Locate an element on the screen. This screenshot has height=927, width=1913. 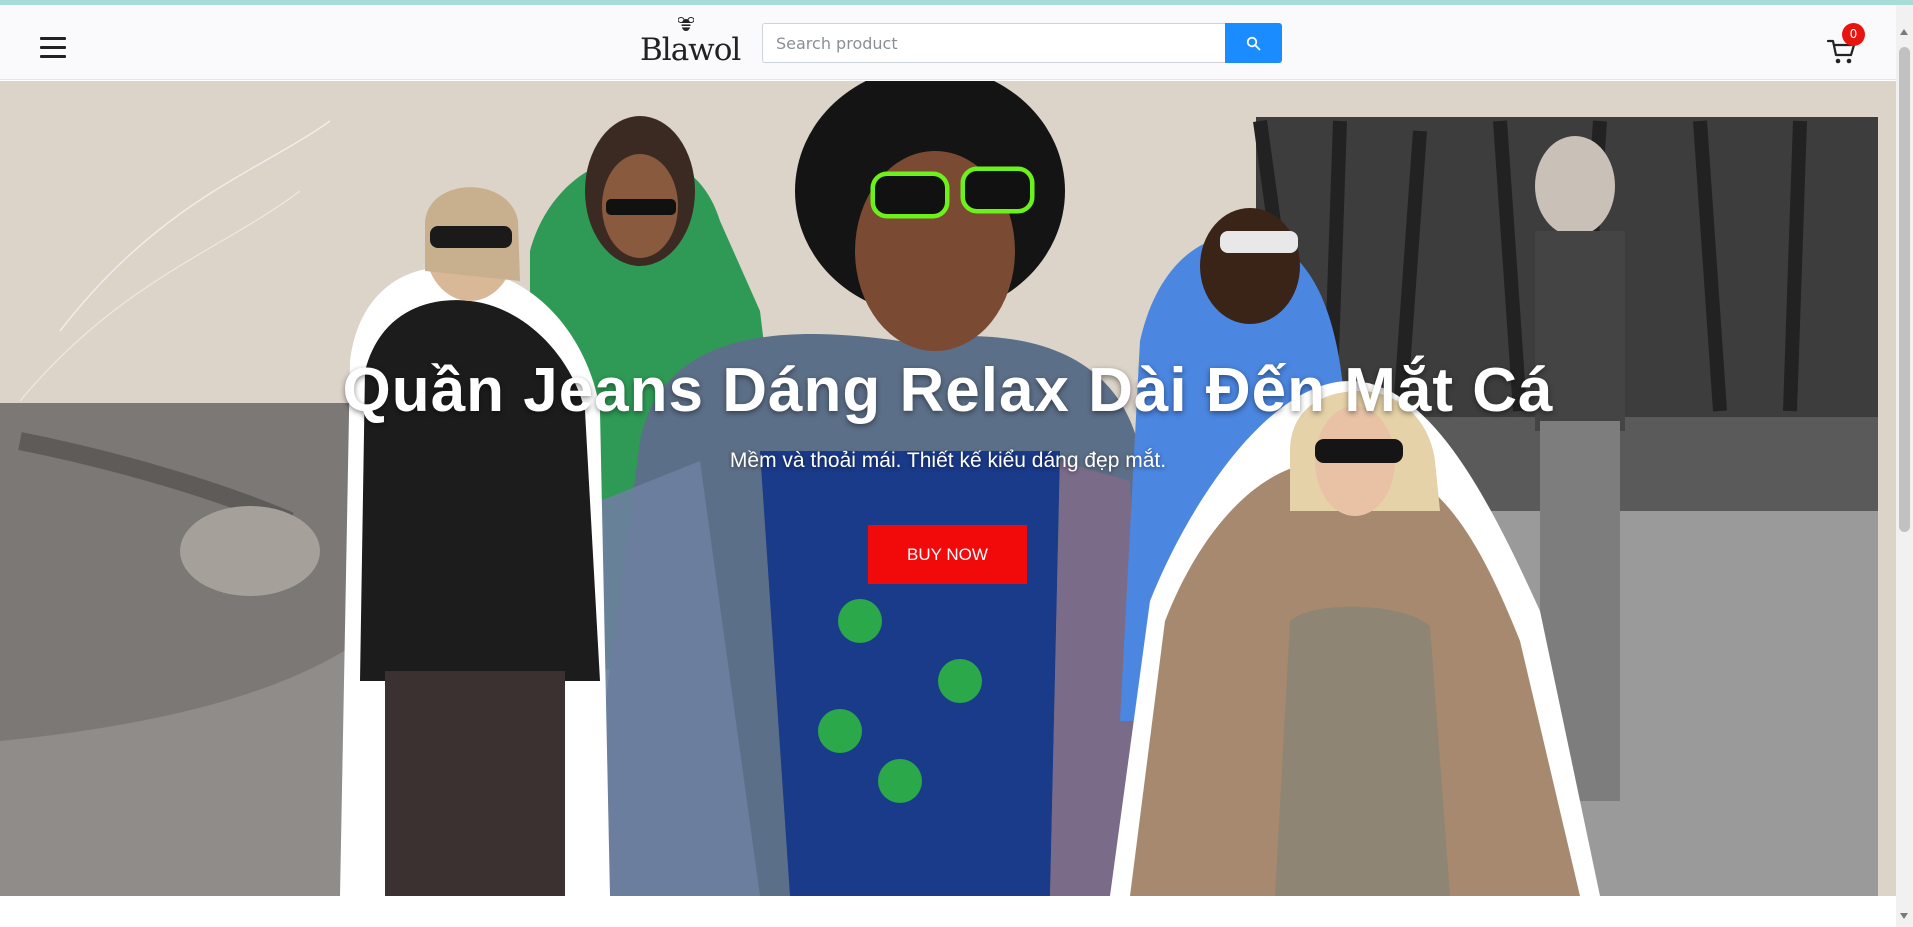
hero-title: Quần Jeans Dáng Relax Dài Đến Mắt Cá is located at coordinates (948, 390).